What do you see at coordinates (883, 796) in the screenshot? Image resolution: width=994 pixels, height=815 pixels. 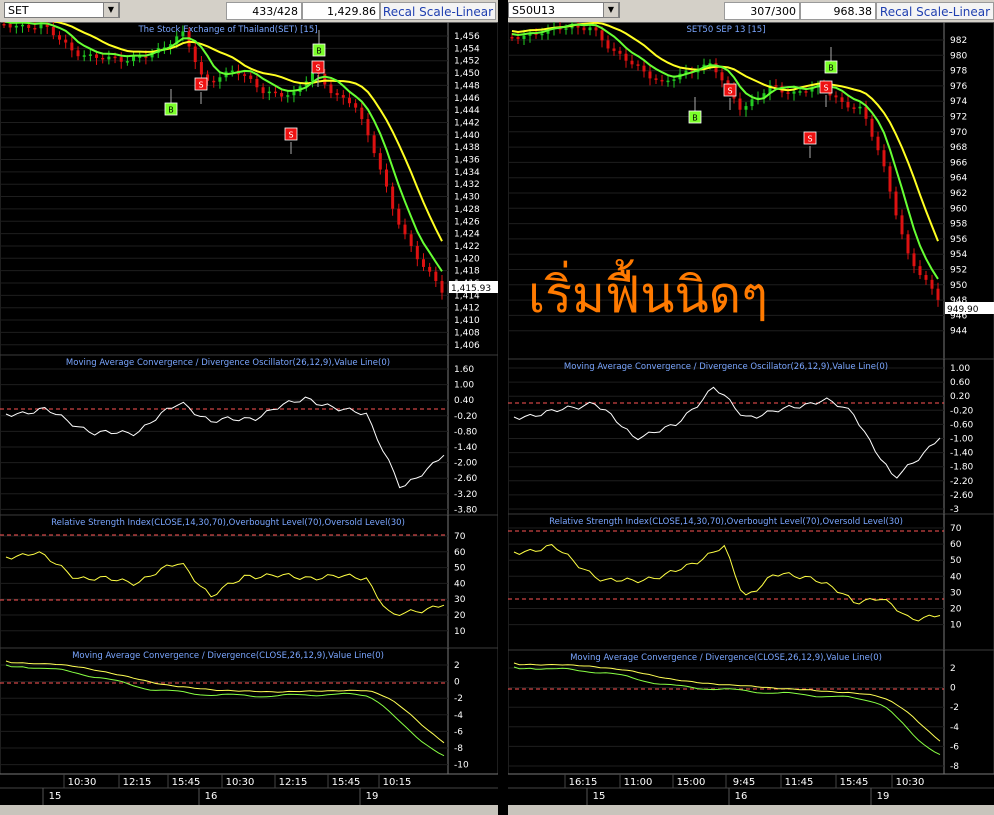 I see `right-date-label: 19` at bounding box center [883, 796].